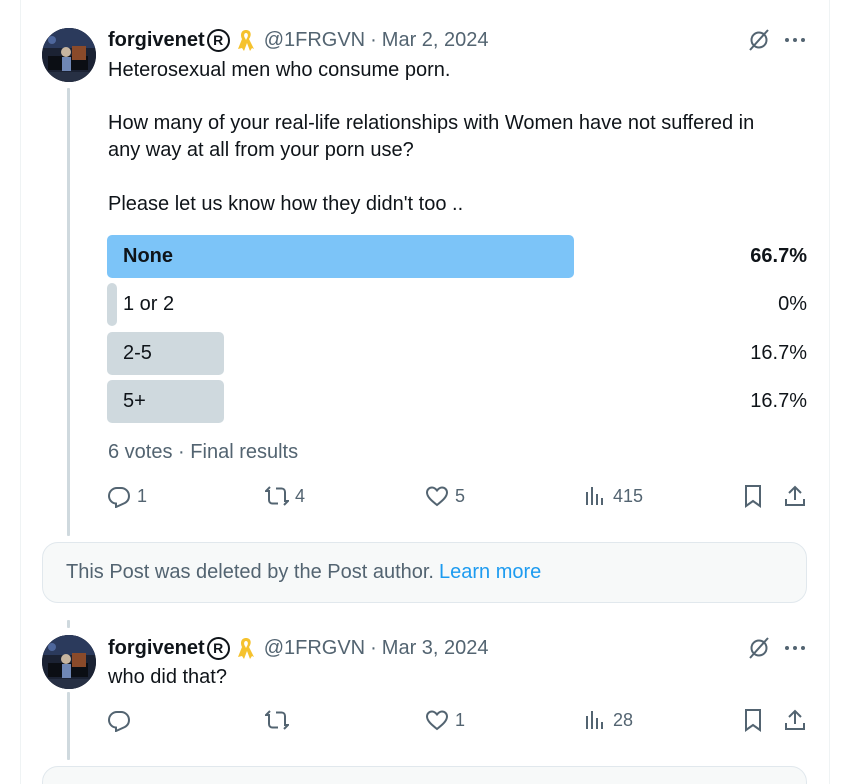  I want to click on view-count: 28, so click(623, 719).